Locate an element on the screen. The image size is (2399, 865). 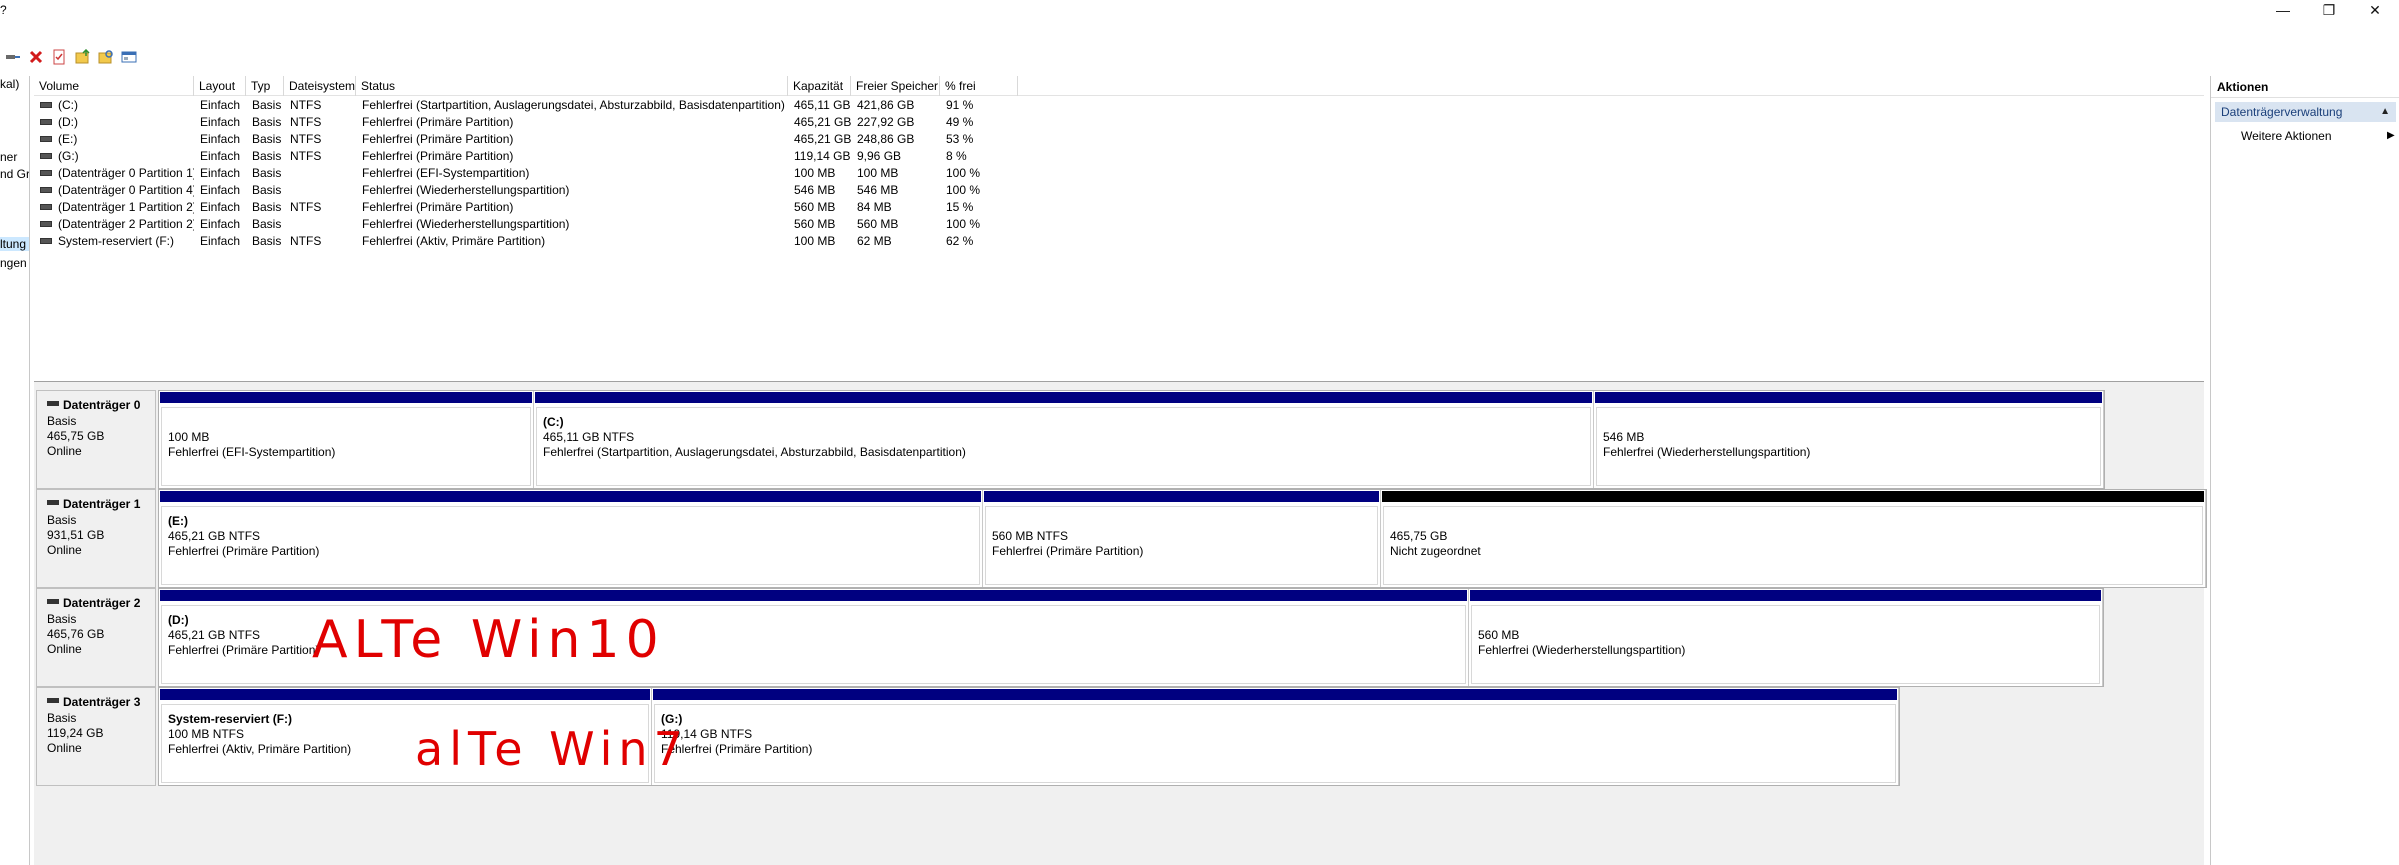
column-header-type: Typ is located at coordinates (265, 86).